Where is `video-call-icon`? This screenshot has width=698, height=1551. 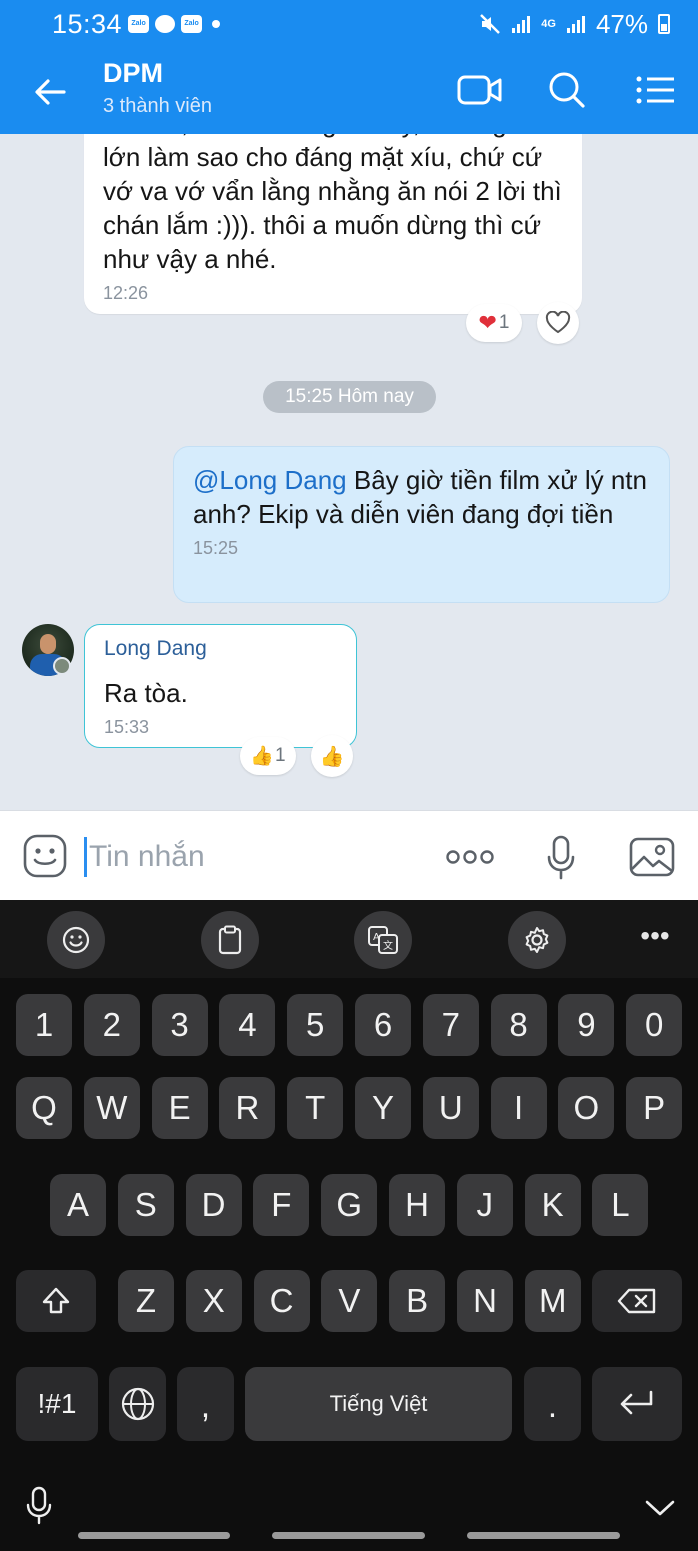 video-call-icon is located at coordinates (480, 90).